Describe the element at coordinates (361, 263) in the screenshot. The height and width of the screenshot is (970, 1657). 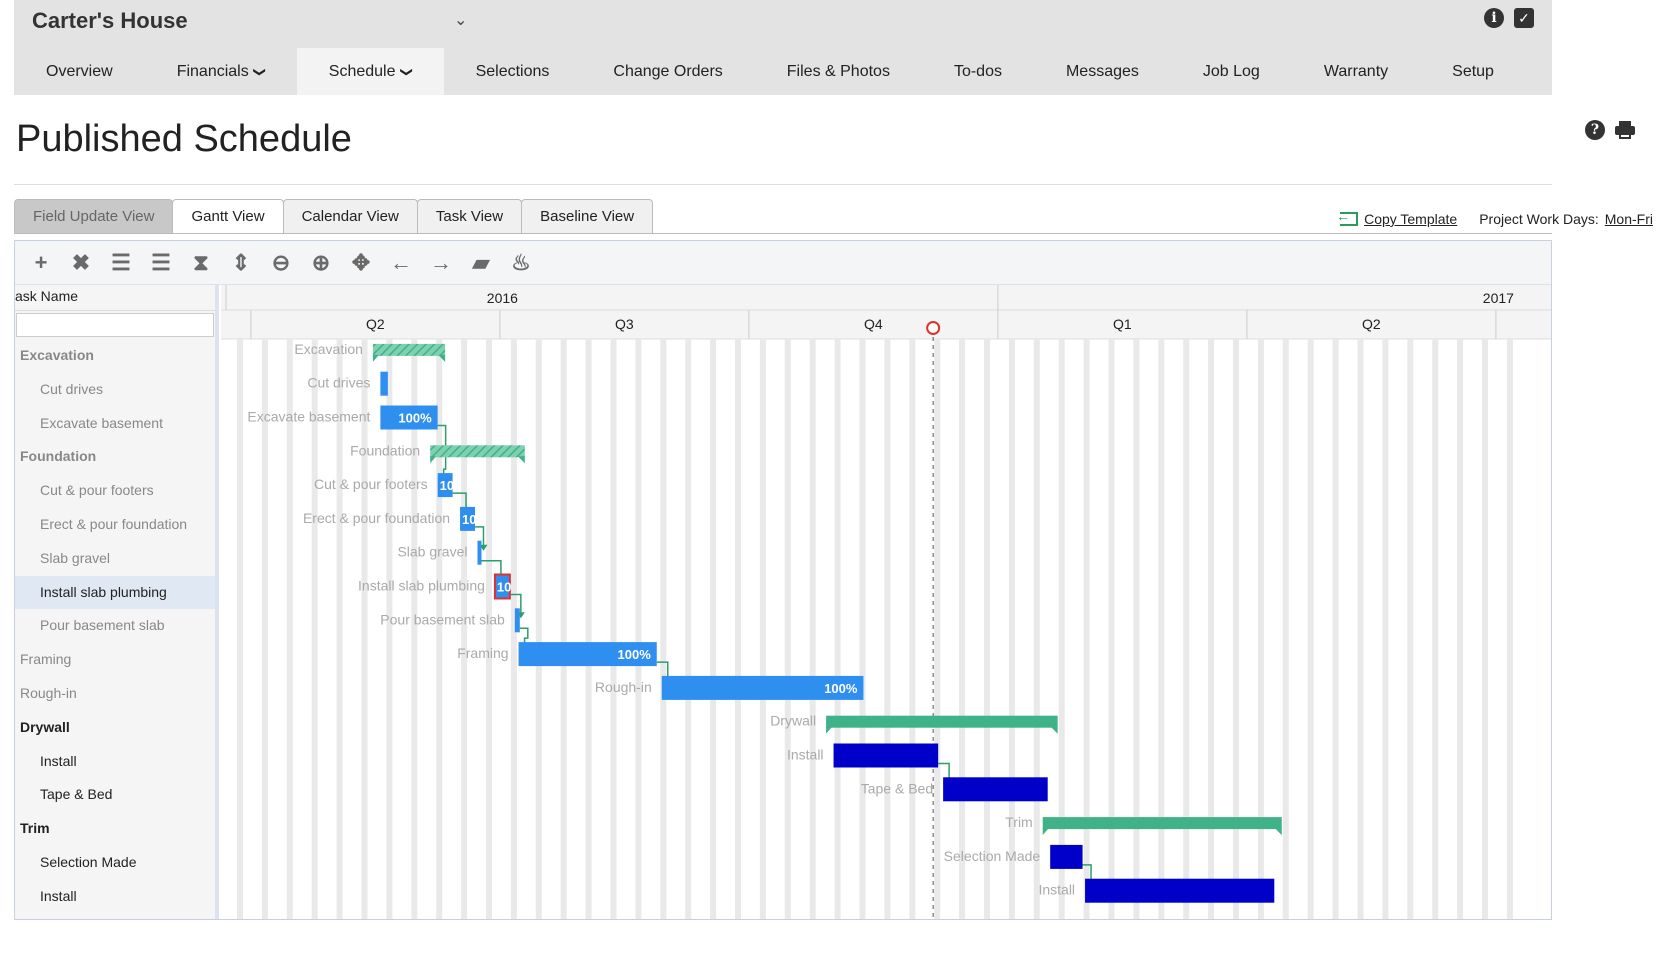
I see `fit-icon: ✥` at that location.